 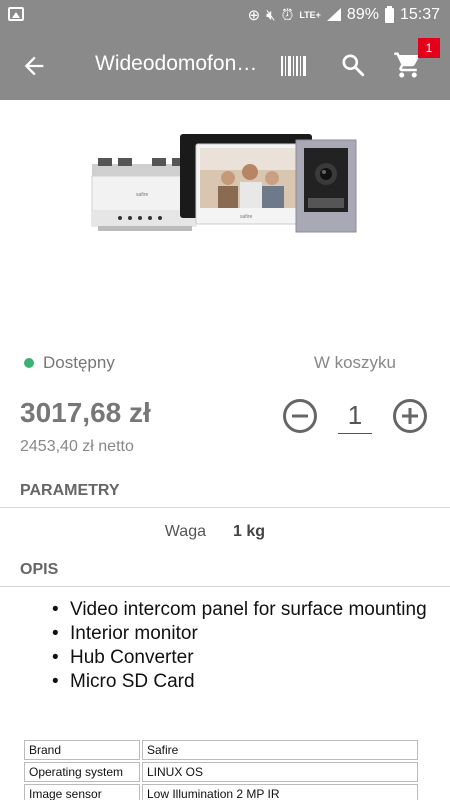 I want to click on availability-status: Dostępny, so click(x=69, y=363).